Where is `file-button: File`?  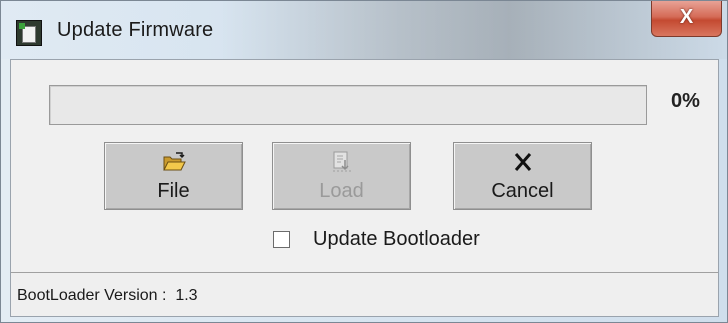
file-button: File is located at coordinates (173, 176).